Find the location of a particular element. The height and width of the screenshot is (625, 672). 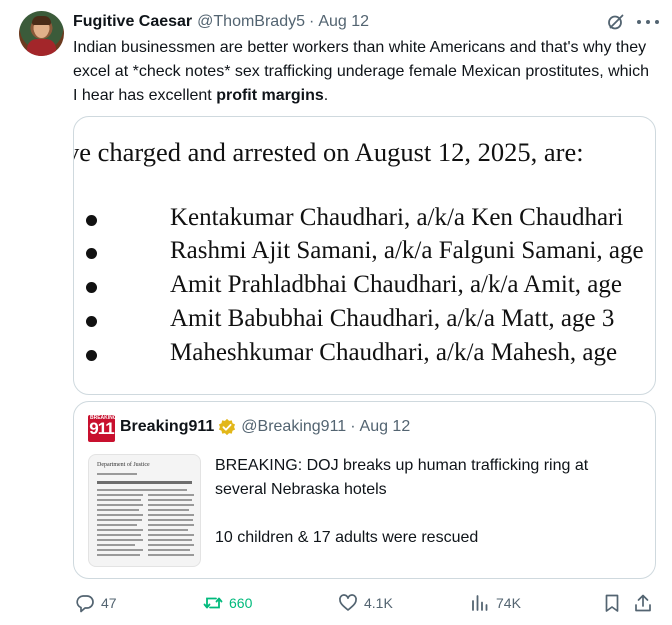

repost-button: 660 is located at coordinates (227, 603).